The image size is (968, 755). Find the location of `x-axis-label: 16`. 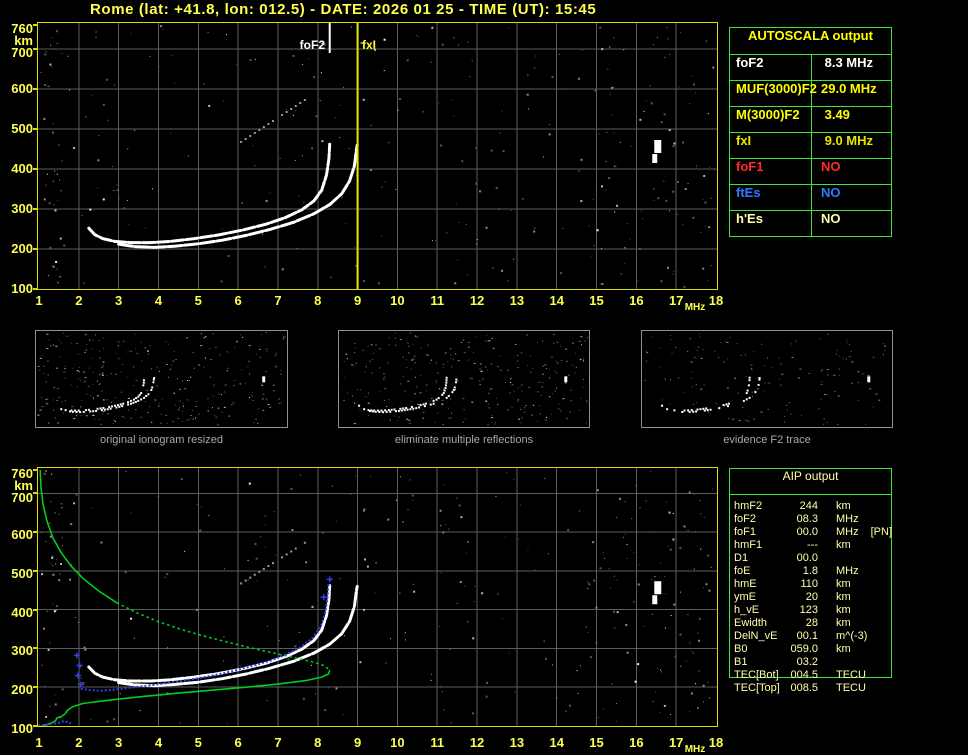

x-axis-label: 16 is located at coordinates (636, 742).